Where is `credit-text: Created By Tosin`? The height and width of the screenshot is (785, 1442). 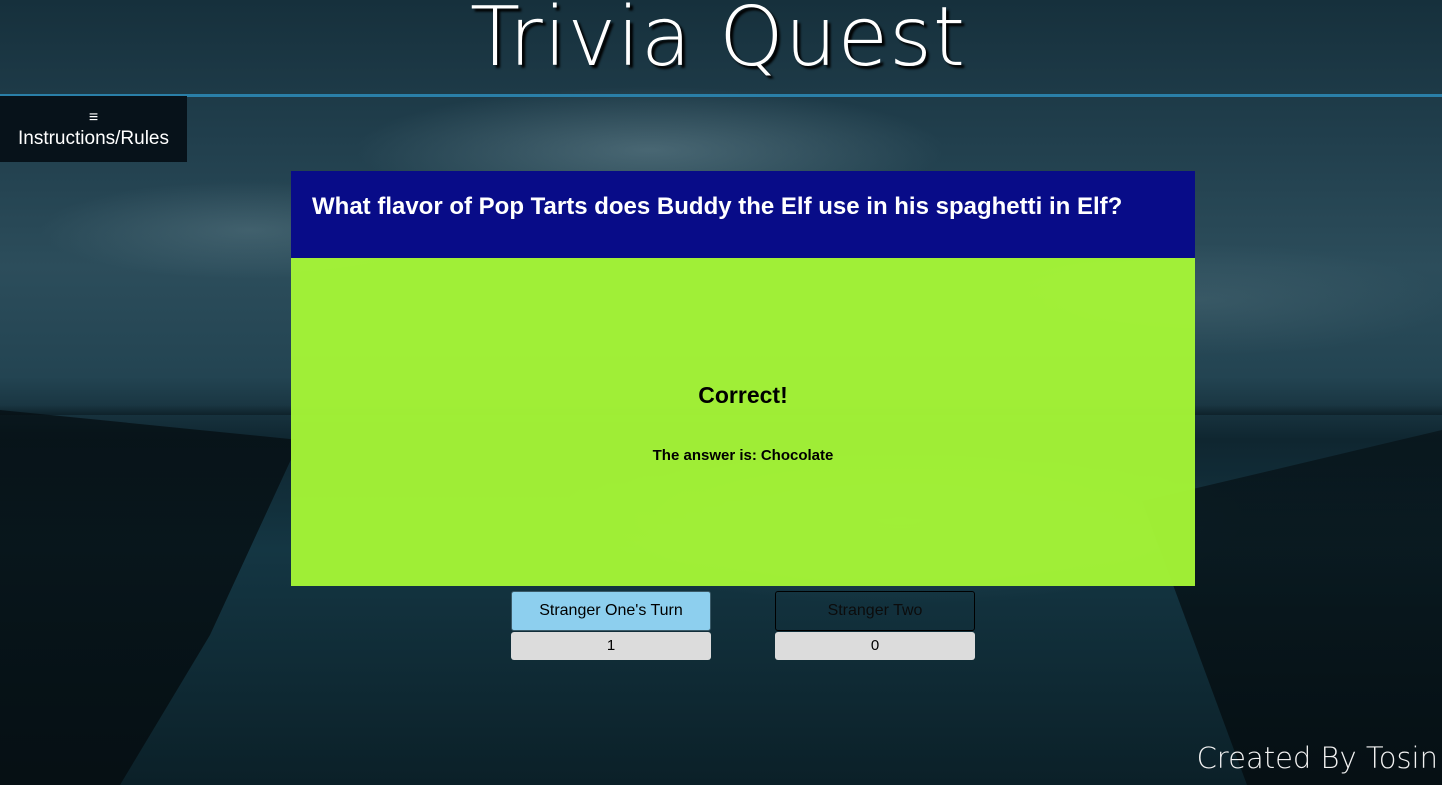
credit-text: Created By Tosin is located at coordinates (1317, 758).